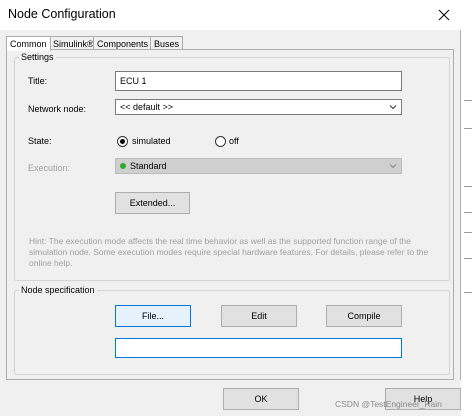 This screenshot has width=474, height=416. Describe the element at coordinates (167, 43) in the screenshot. I see `tab-buses: Buses` at that location.